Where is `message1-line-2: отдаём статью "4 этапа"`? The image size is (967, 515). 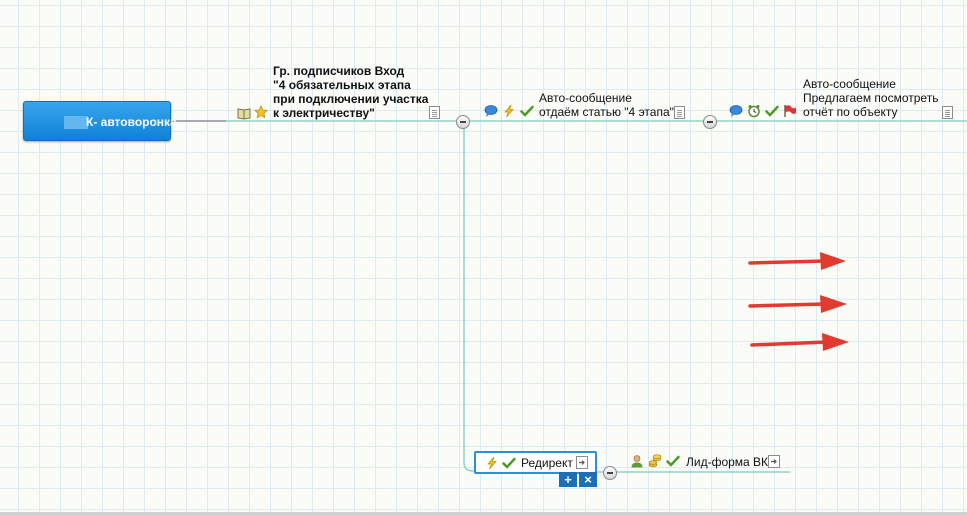 message1-line-2: отдаём статью "4 этапа" is located at coordinates (606, 112).